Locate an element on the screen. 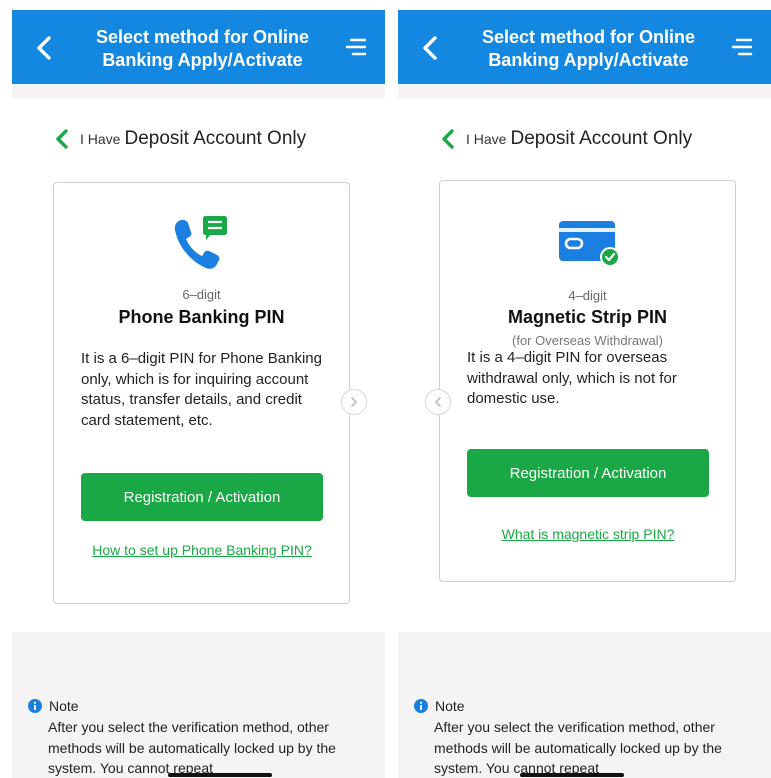 The image size is (771, 778). chevron-right-icon is located at coordinates (354, 402).